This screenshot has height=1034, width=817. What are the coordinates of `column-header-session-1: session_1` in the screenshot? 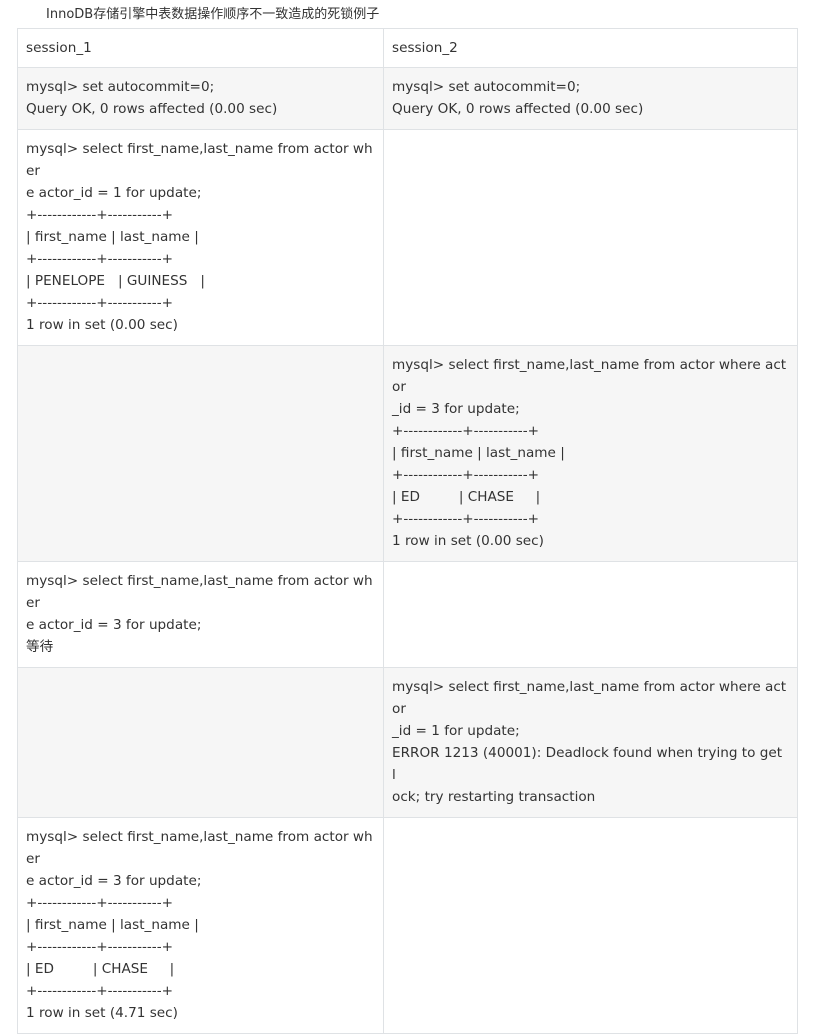 It's located at (200, 48).